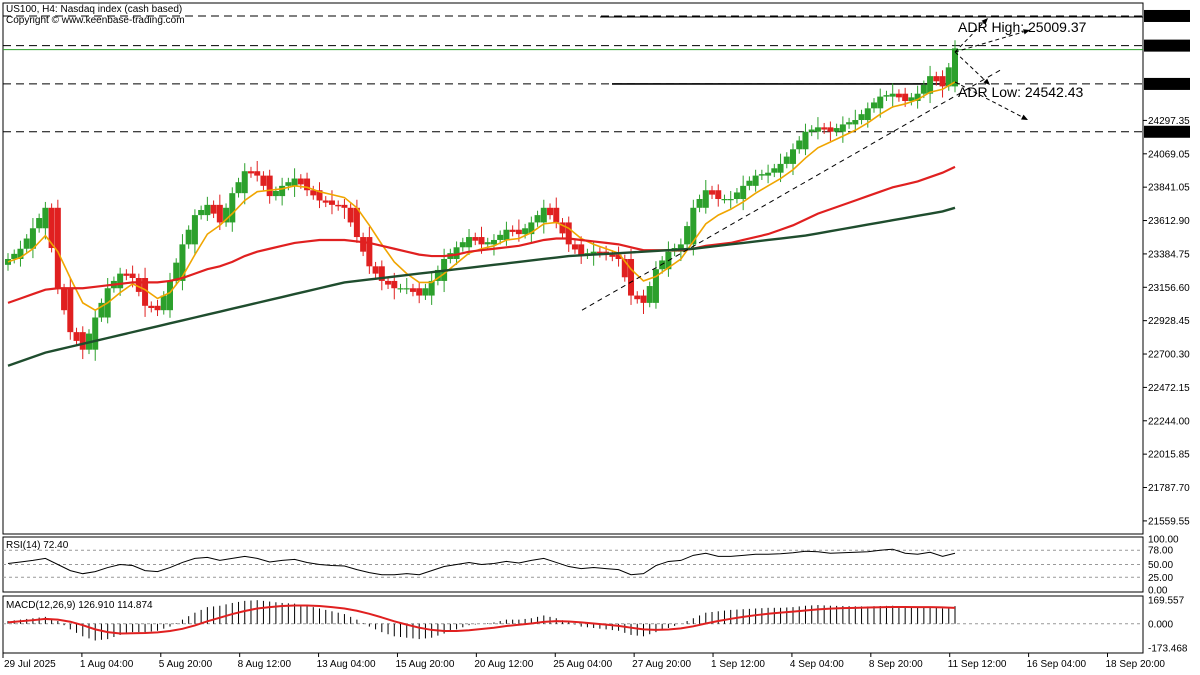 This screenshot has height=675, width=1200. I want to click on rsi-y-tick-label: 78.00, so click(1160, 551).